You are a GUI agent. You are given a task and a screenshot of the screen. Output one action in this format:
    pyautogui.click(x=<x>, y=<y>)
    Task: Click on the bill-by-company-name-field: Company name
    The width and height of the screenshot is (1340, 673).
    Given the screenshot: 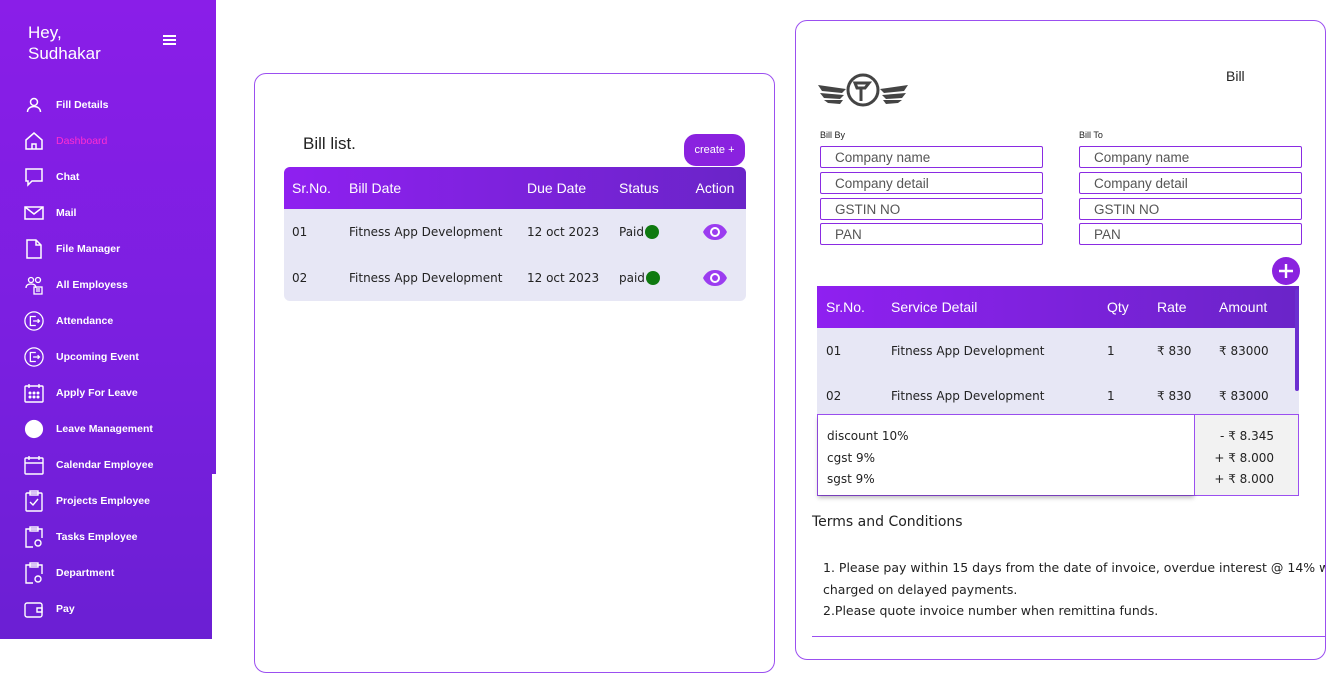 What is the action you would take?
    pyautogui.click(x=931, y=157)
    